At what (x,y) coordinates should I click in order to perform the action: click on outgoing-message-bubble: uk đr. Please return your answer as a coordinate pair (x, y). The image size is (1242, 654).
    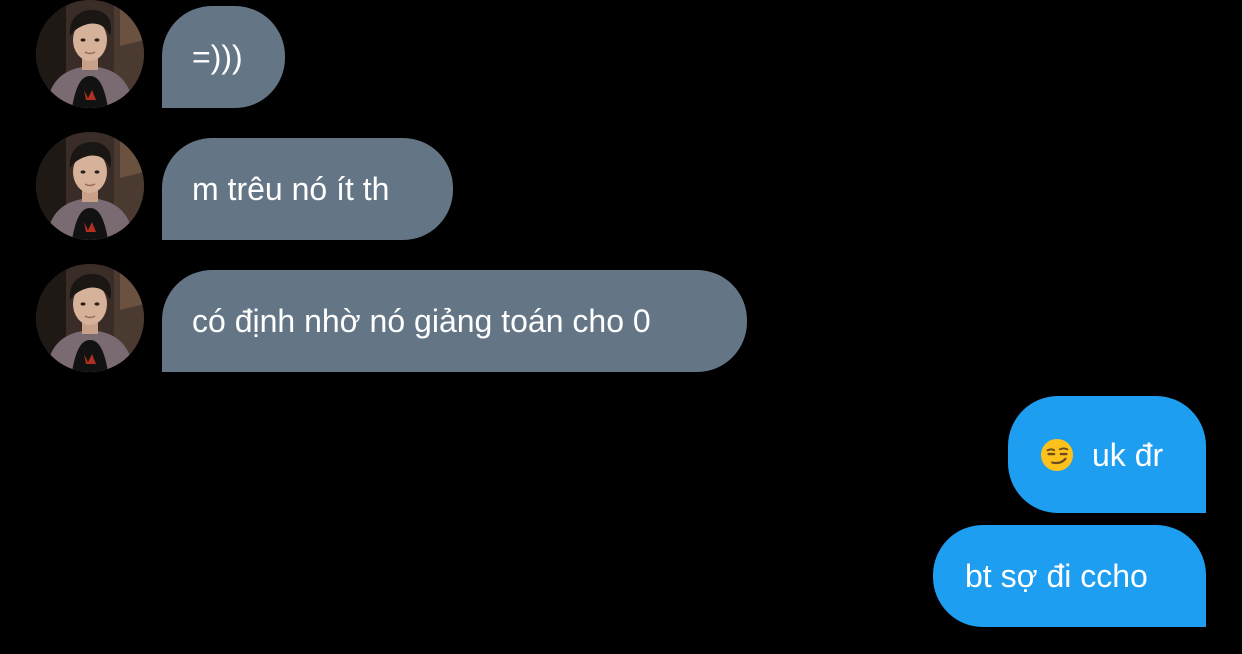
    Looking at the image, I should click on (1107, 454).